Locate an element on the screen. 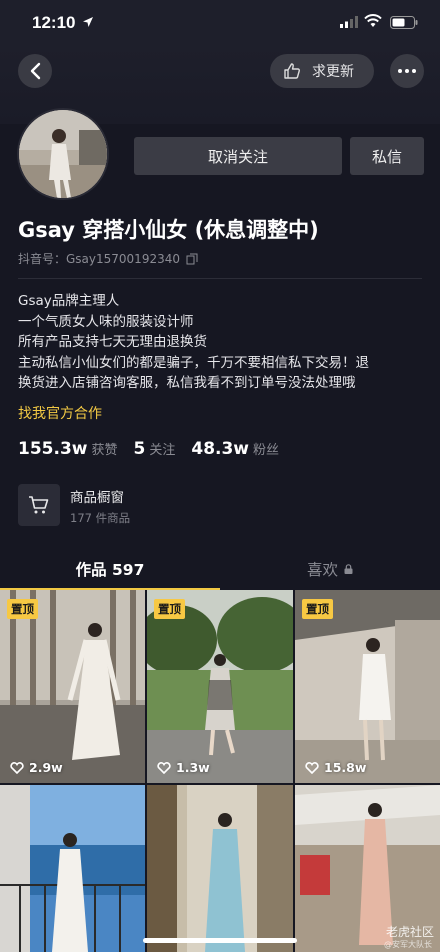 The image size is (440, 952). thumb-up-icon is located at coordinates (292, 71).